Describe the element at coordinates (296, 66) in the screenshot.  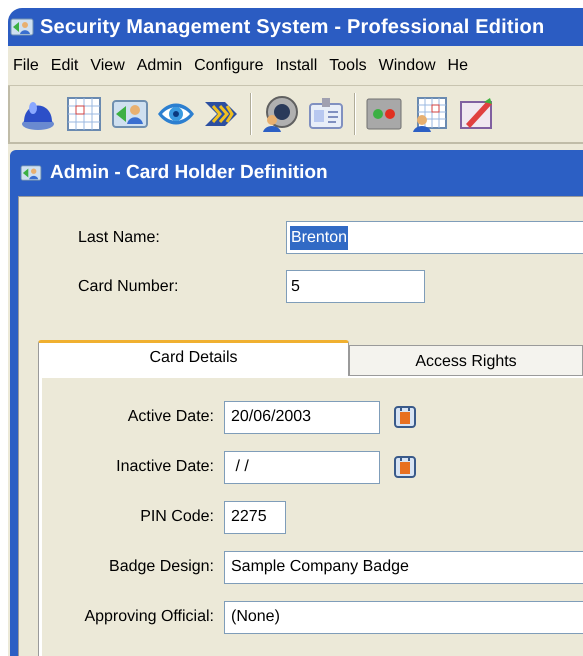
I see `menu-item: Install` at that location.